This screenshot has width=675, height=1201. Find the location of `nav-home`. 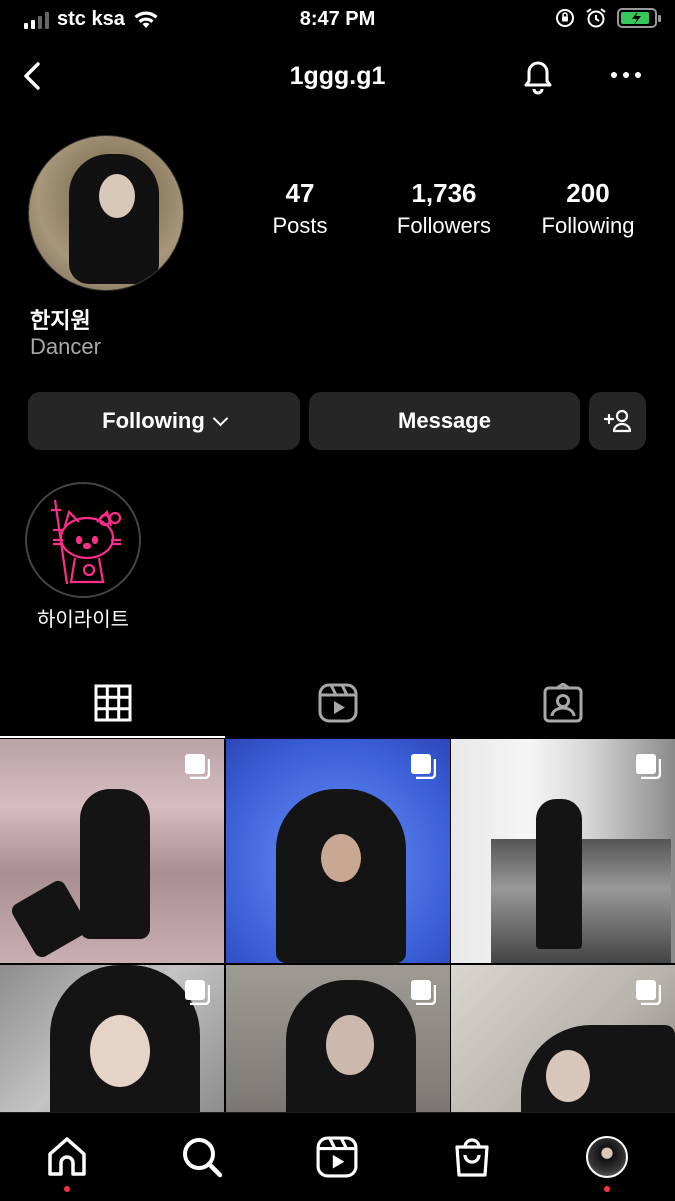

nav-home is located at coordinates (67, 1157).